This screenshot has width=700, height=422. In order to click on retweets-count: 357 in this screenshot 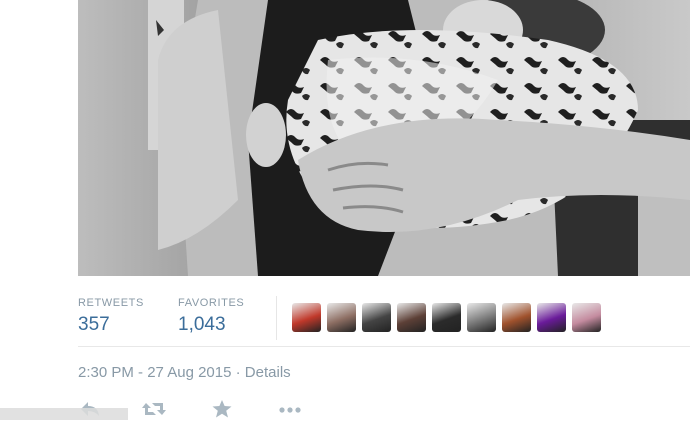, I will do `click(111, 325)`.